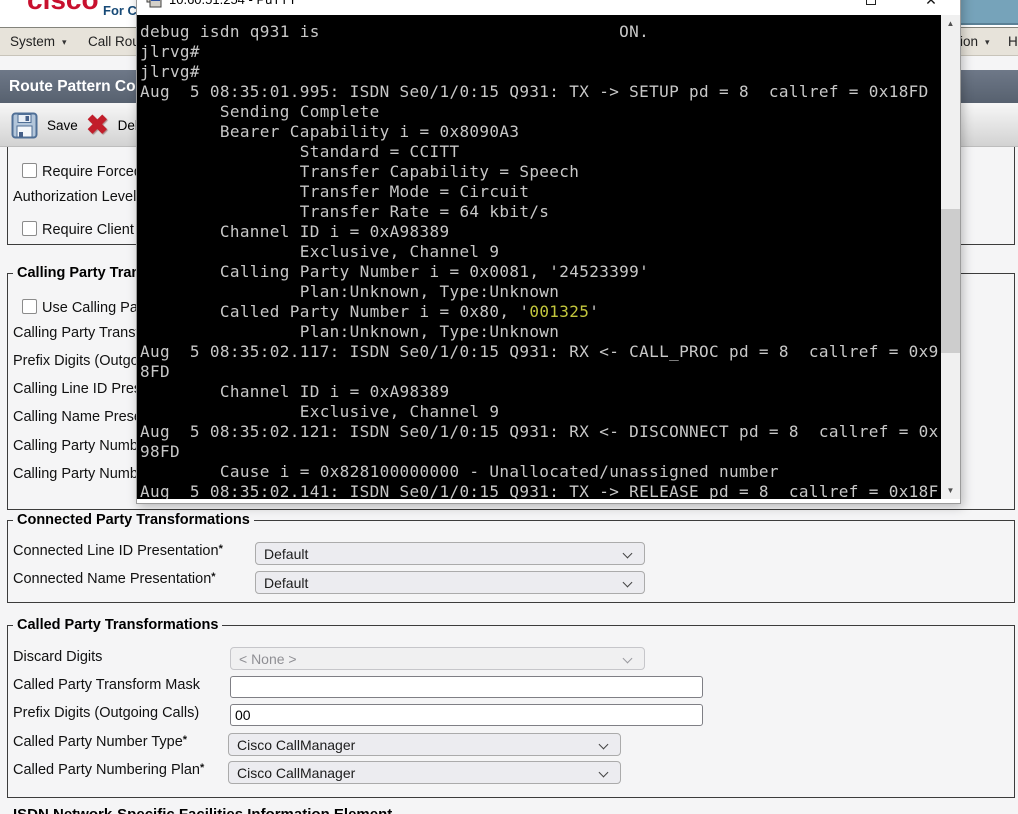 This screenshot has width=1018, height=814. What do you see at coordinates (330, 131) in the screenshot?
I see `terminal-line: Bearer Capability i = 0x8090A3` at bounding box center [330, 131].